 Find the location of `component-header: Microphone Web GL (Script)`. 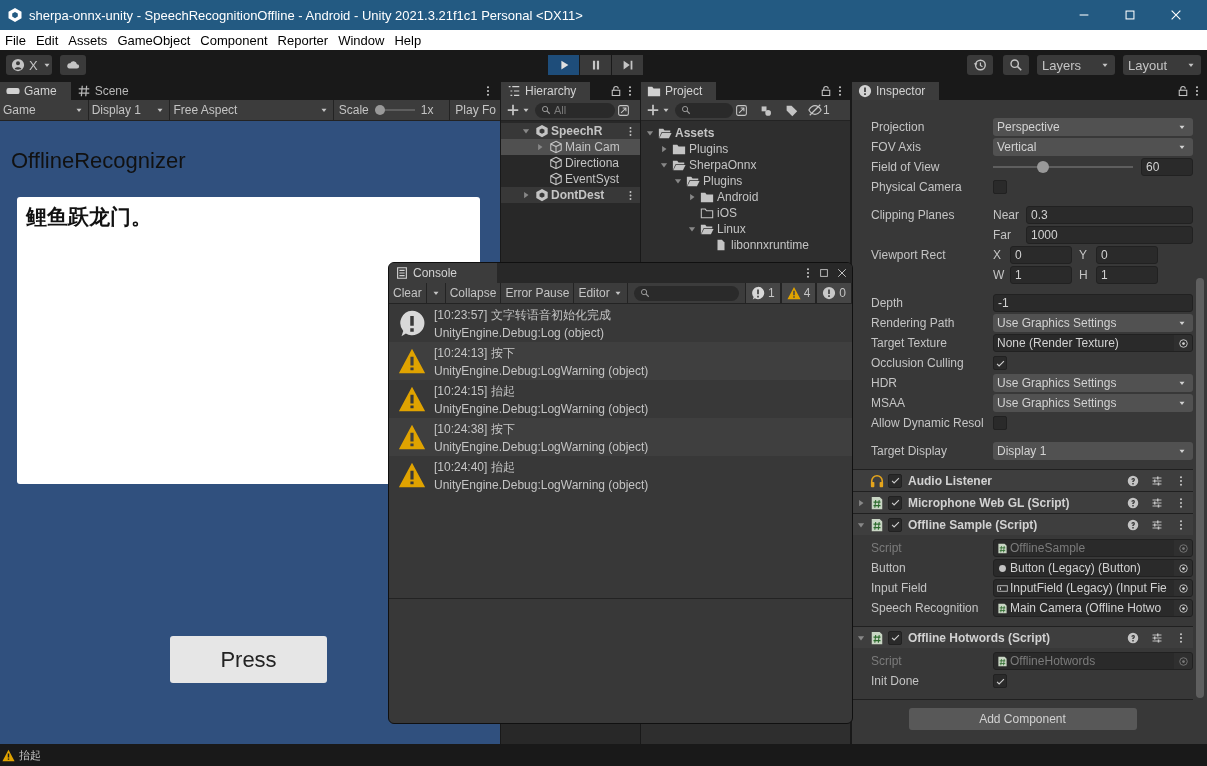

component-header: Microphone Web GL (Script) is located at coordinates (1022, 502).